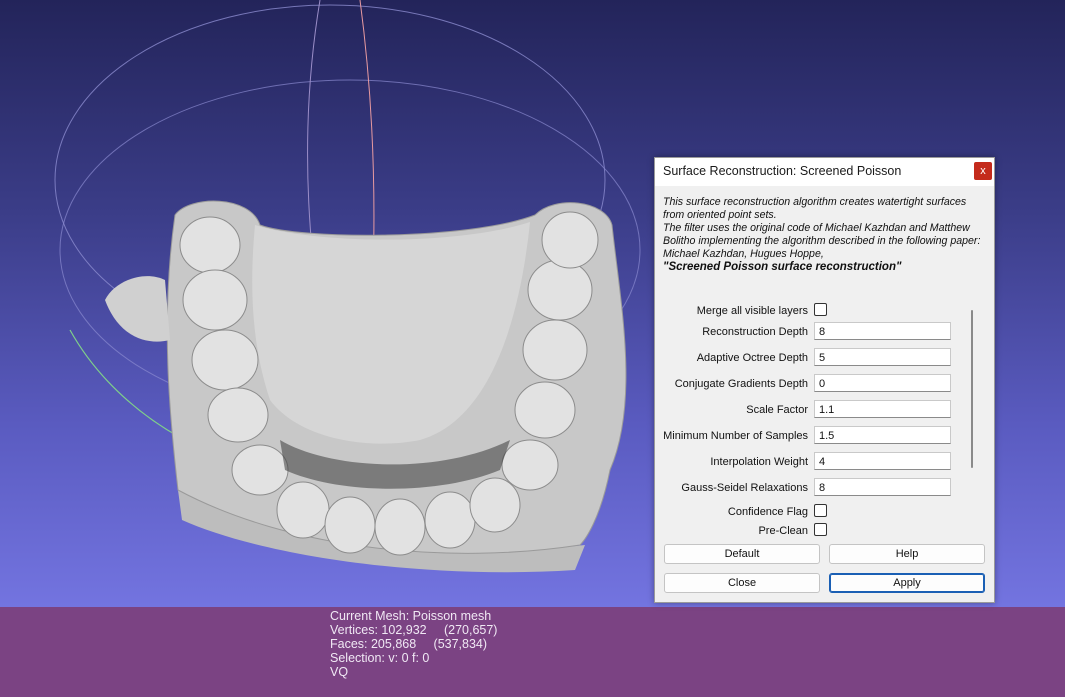  What do you see at coordinates (380, 658) in the screenshot?
I see `selection-info: Selection: v: 0 f: 0` at bounding box center [380, 658].